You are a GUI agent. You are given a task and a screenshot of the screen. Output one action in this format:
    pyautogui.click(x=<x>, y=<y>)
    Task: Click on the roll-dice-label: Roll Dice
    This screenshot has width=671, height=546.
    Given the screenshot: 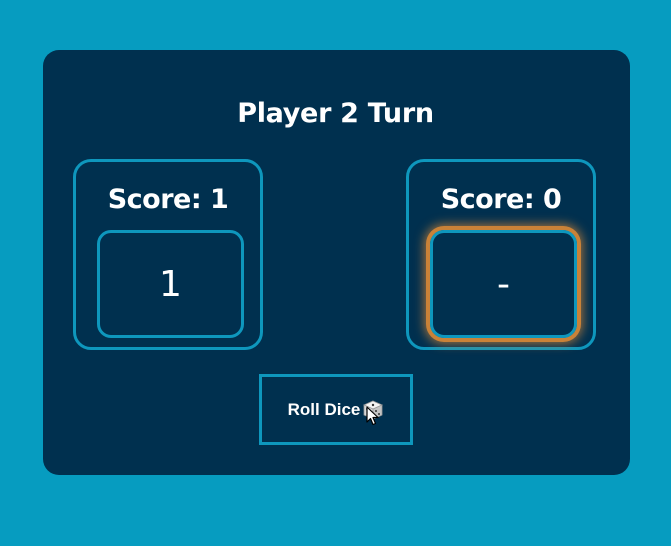 What is the action you would take?
    pyautogui.click(x=324, y=409)
    